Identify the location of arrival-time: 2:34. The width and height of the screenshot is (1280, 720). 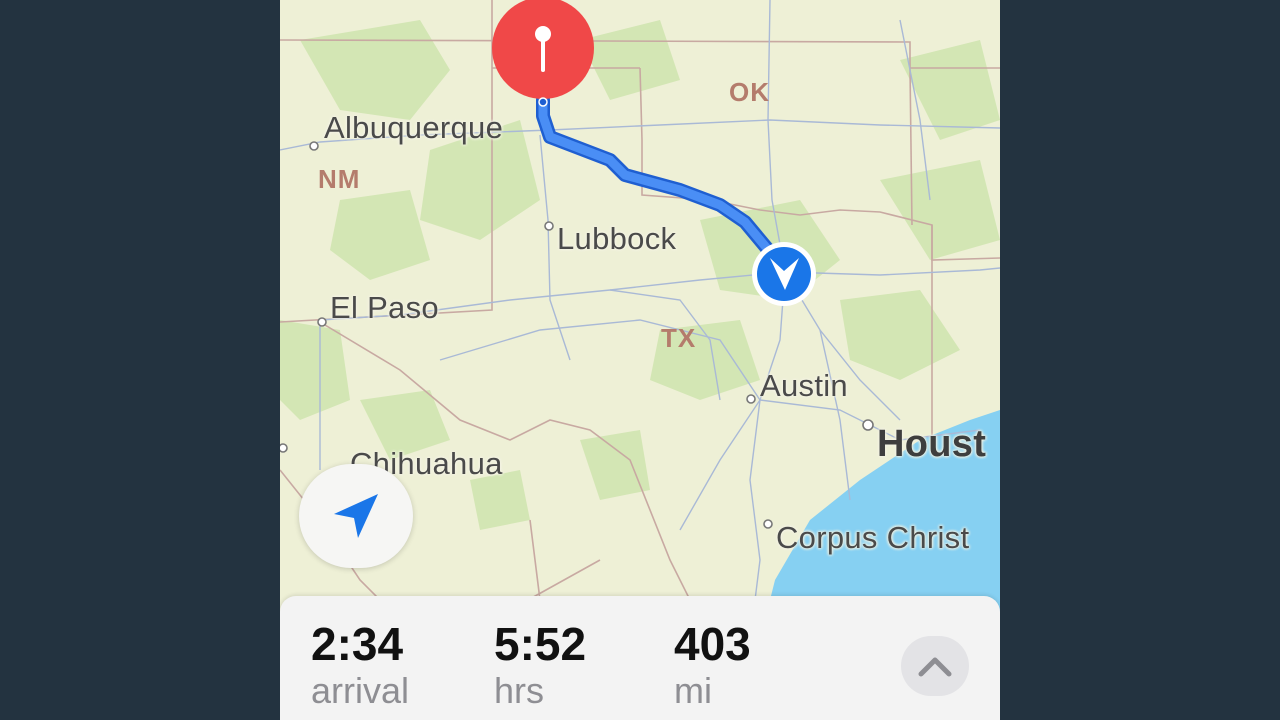
(357, 644).